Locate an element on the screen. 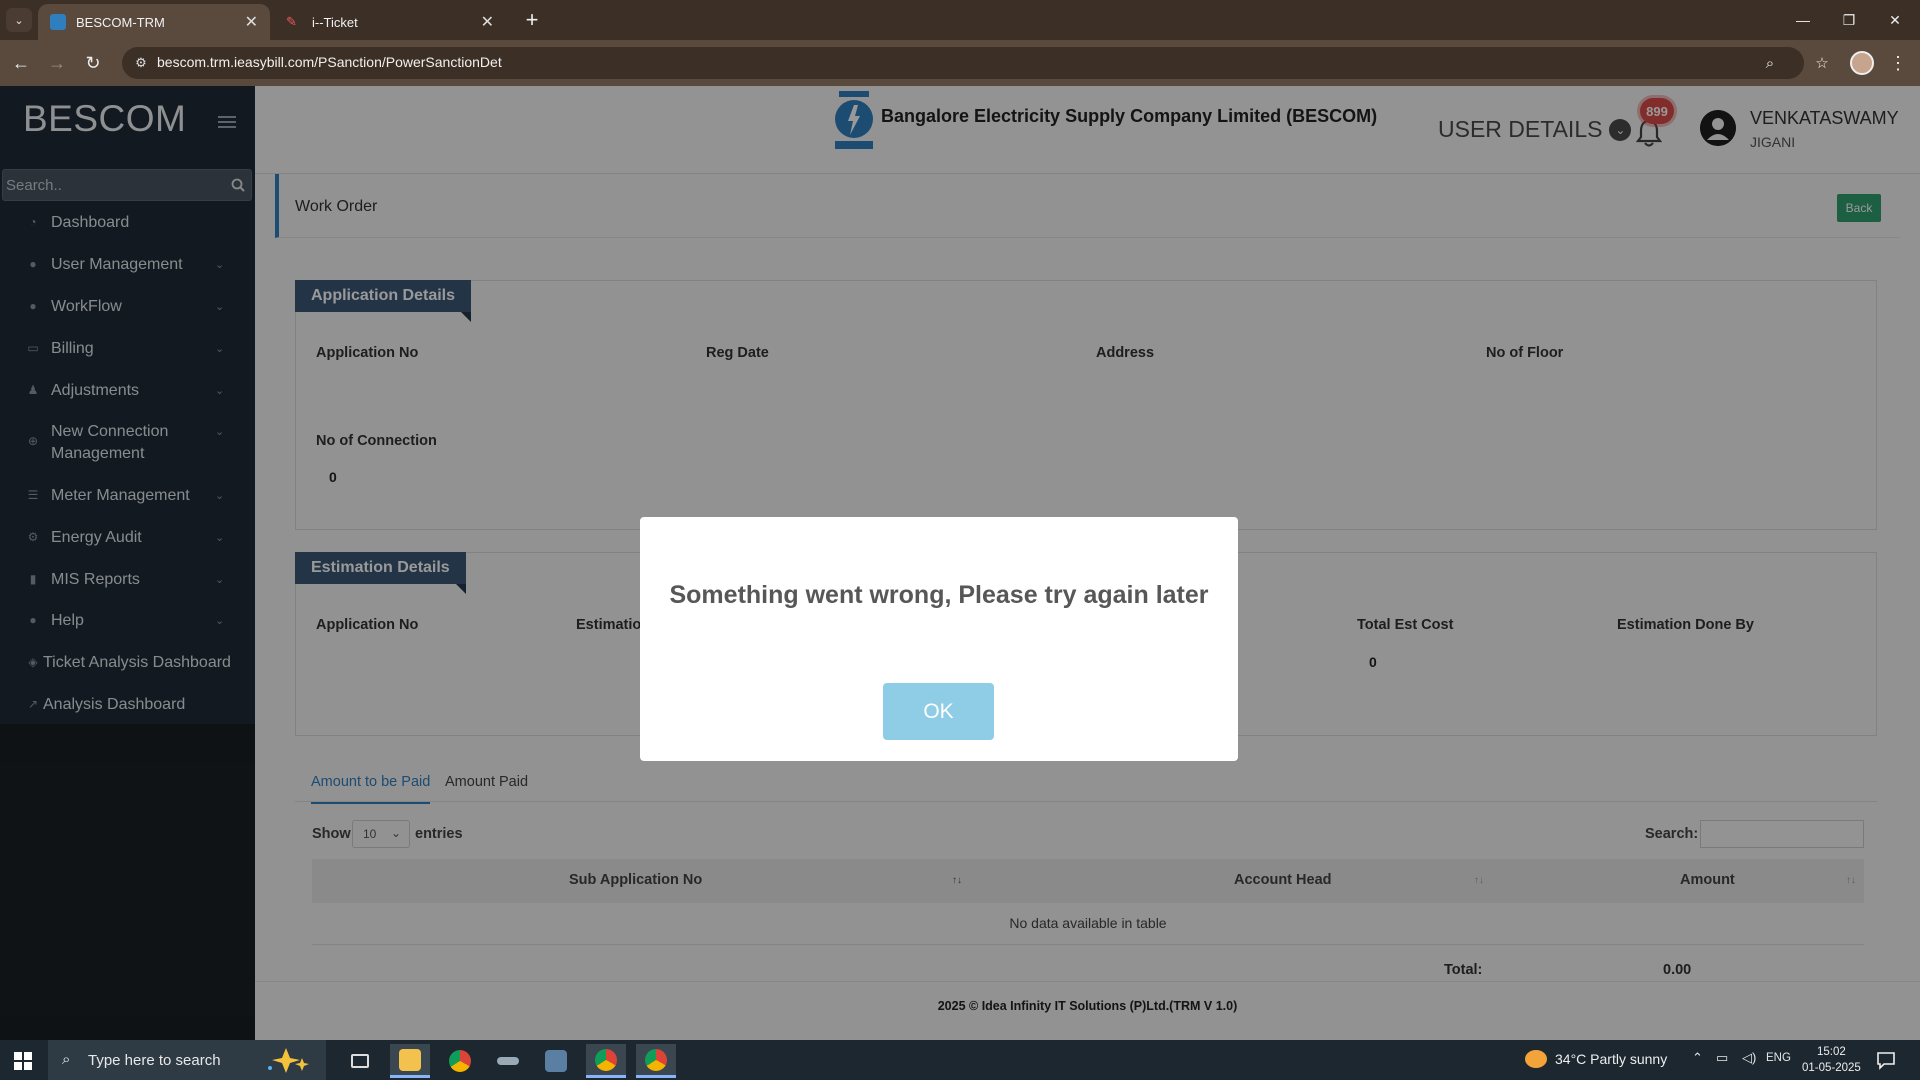  reload-icon: ↻ is located at coordinates (93, 63).